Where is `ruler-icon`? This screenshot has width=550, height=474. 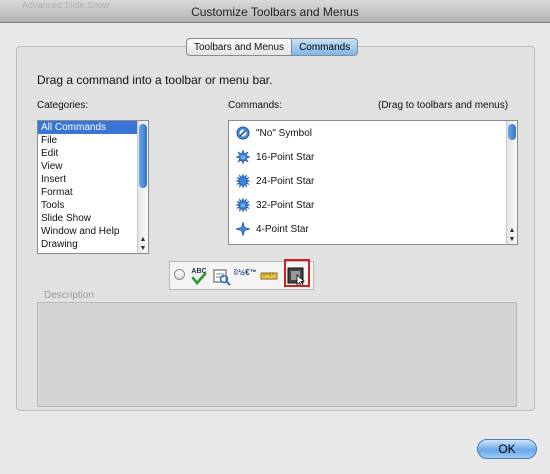 ruler-icon is located at coordinates (269, 276).